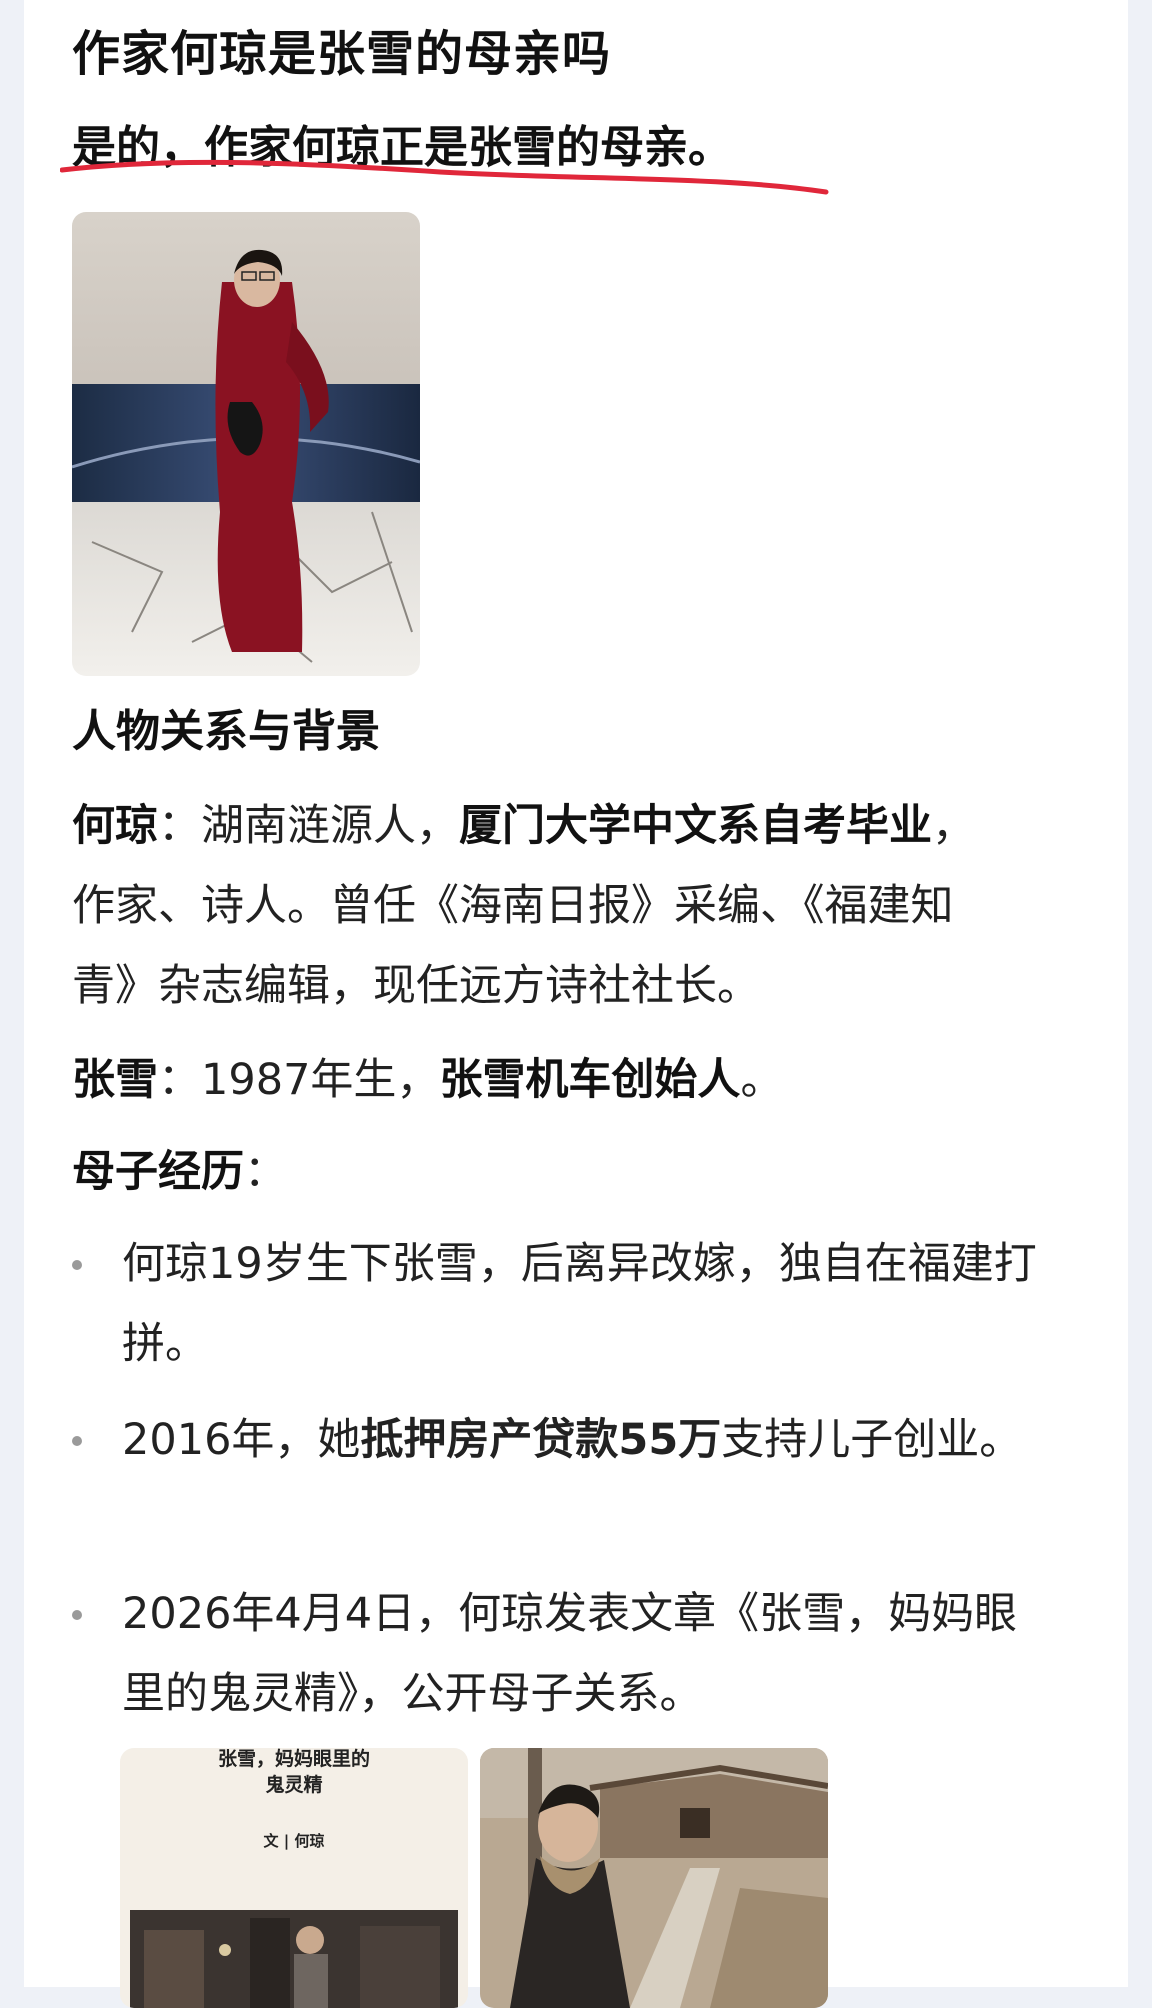 The height and width of the screenshot is (2008, 1152). I want to click on he-qiong-education: 厦门大学中文系自考毕业, so click(695, 826).